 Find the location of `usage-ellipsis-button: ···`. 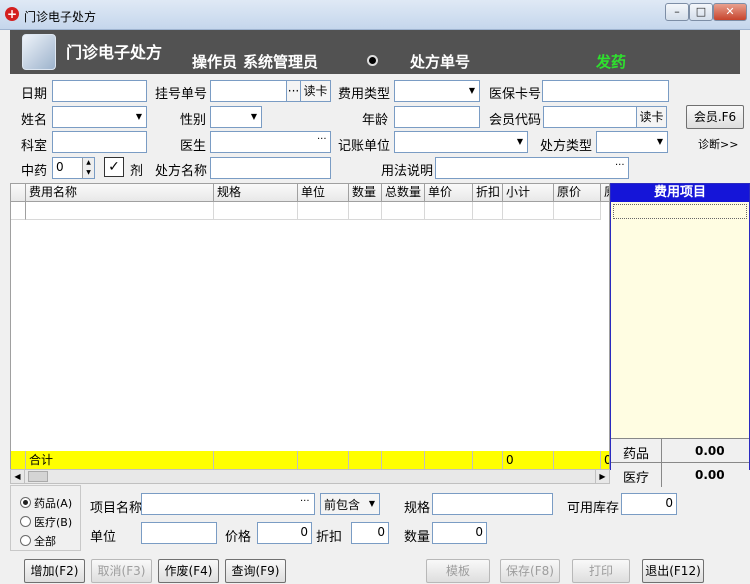

usage-ellipsis-button: ··· is located at coordinates (620, 165).